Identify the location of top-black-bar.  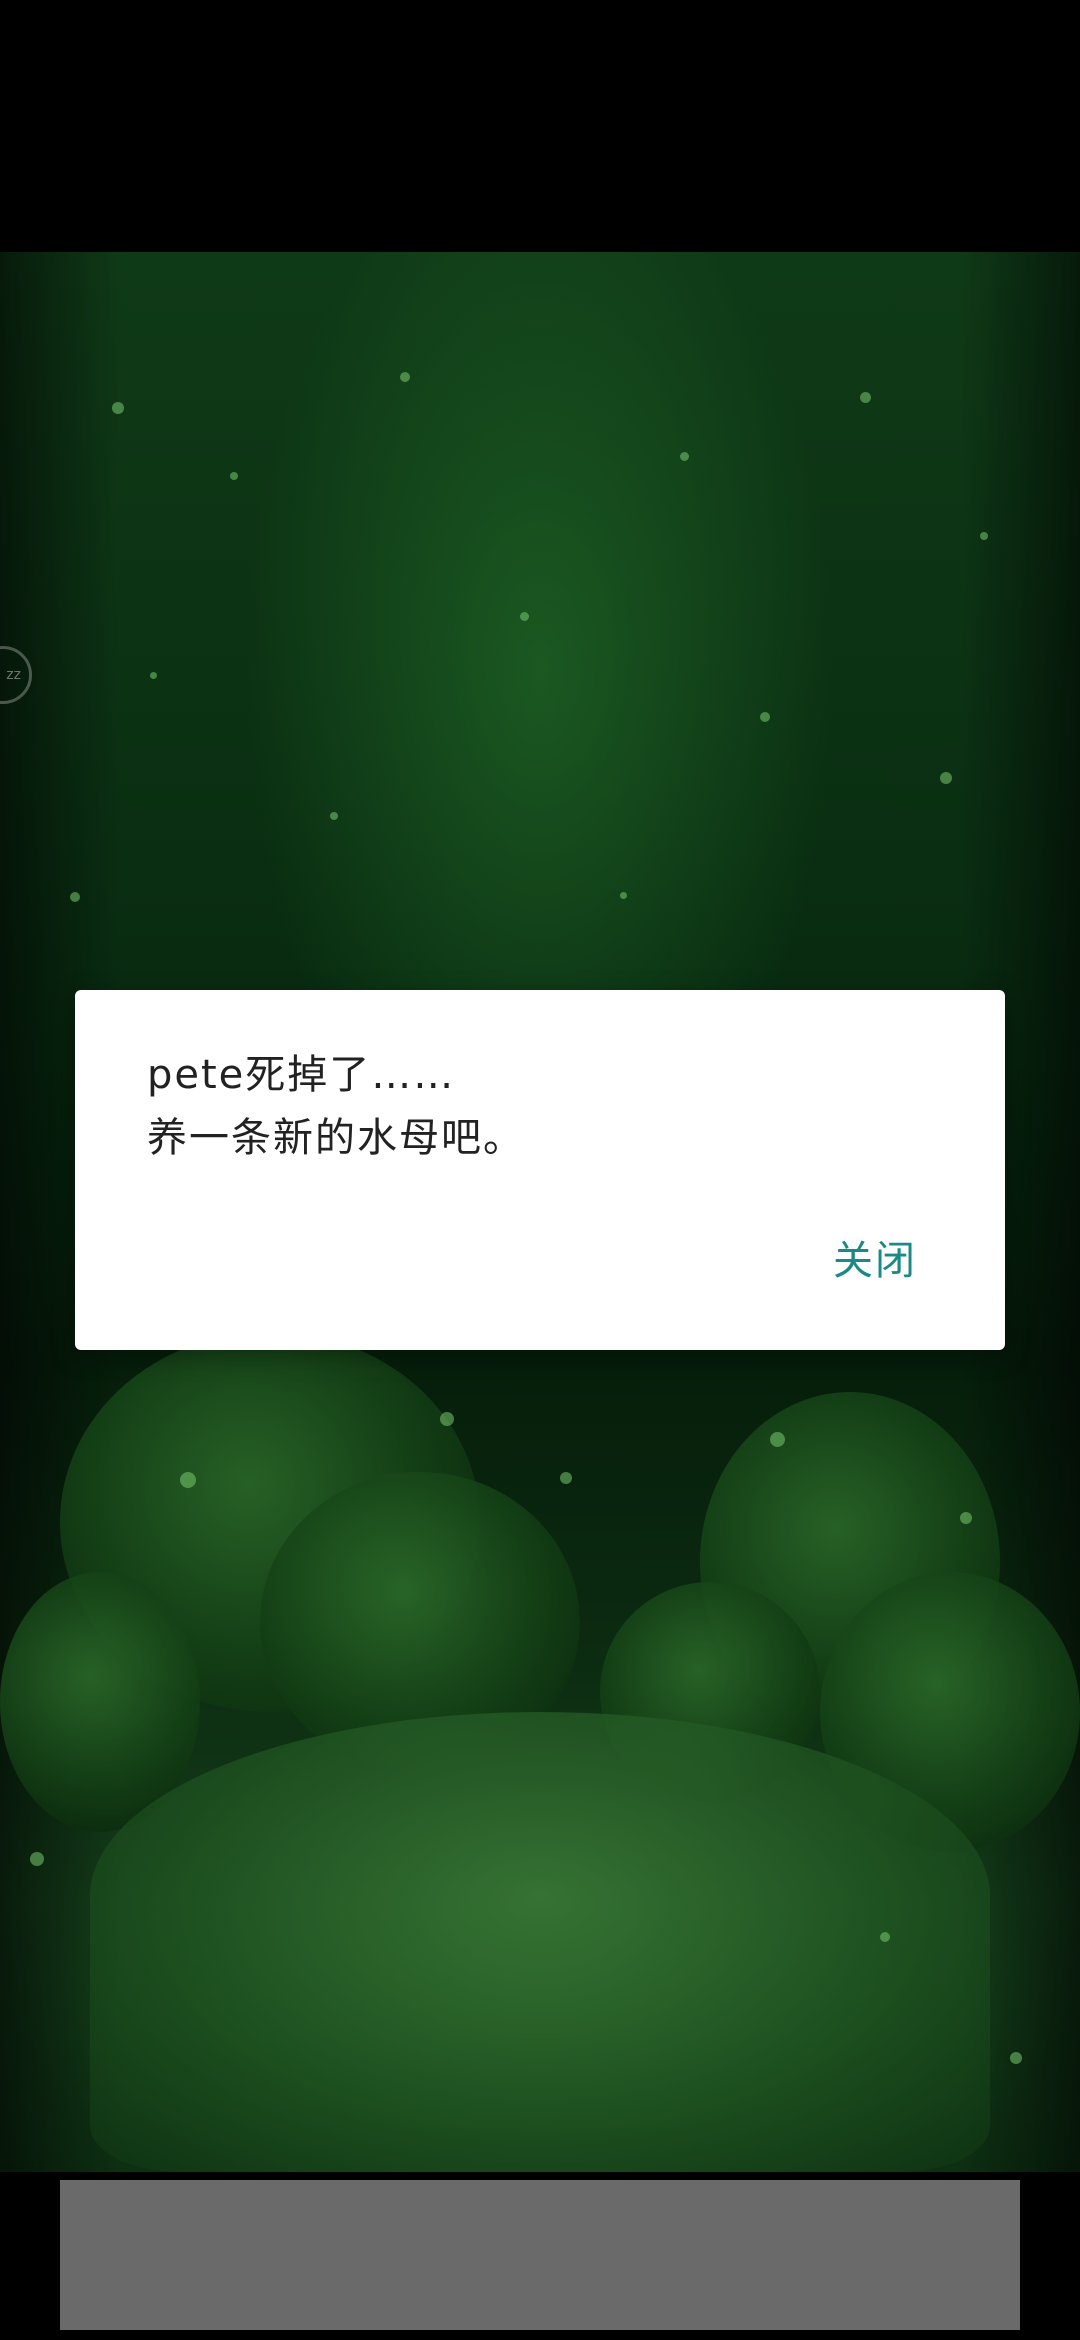
(540, 126).